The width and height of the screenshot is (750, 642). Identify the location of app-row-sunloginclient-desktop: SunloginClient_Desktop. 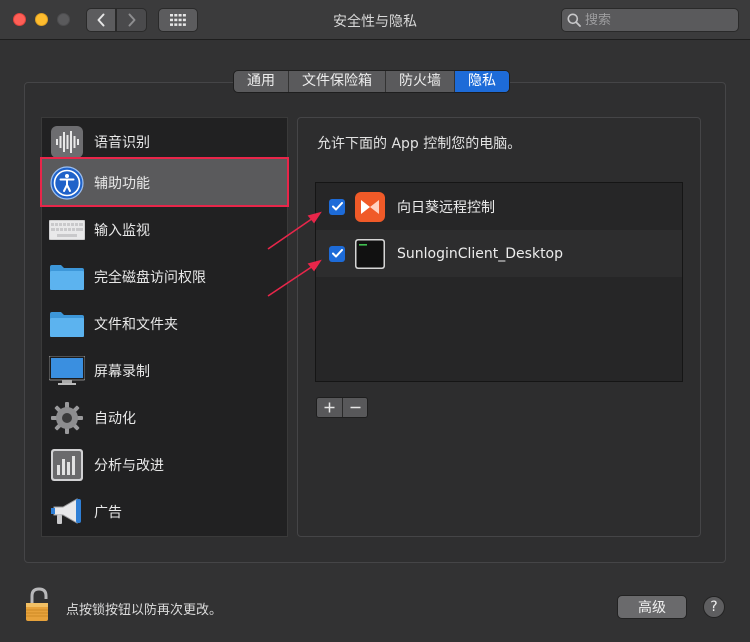
(499, 253).